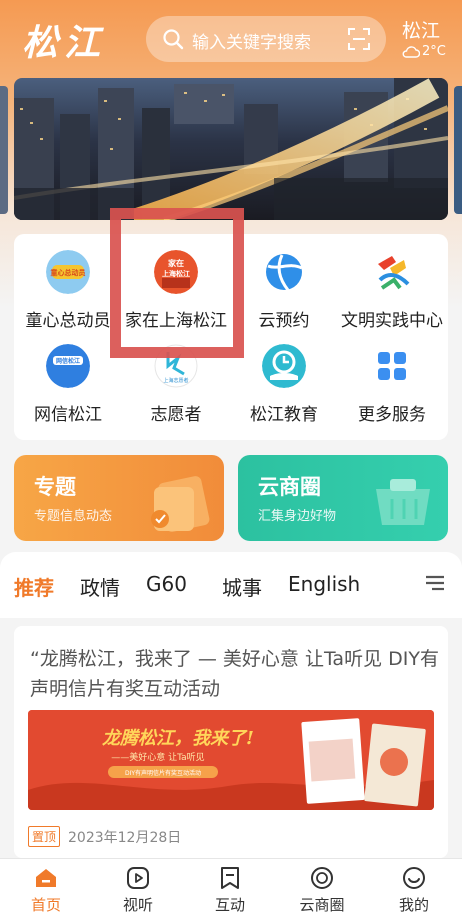 The height and width of the screenshot is (919, 462). I want to click on net-info-icon: 网信松江, so click(68, 366).